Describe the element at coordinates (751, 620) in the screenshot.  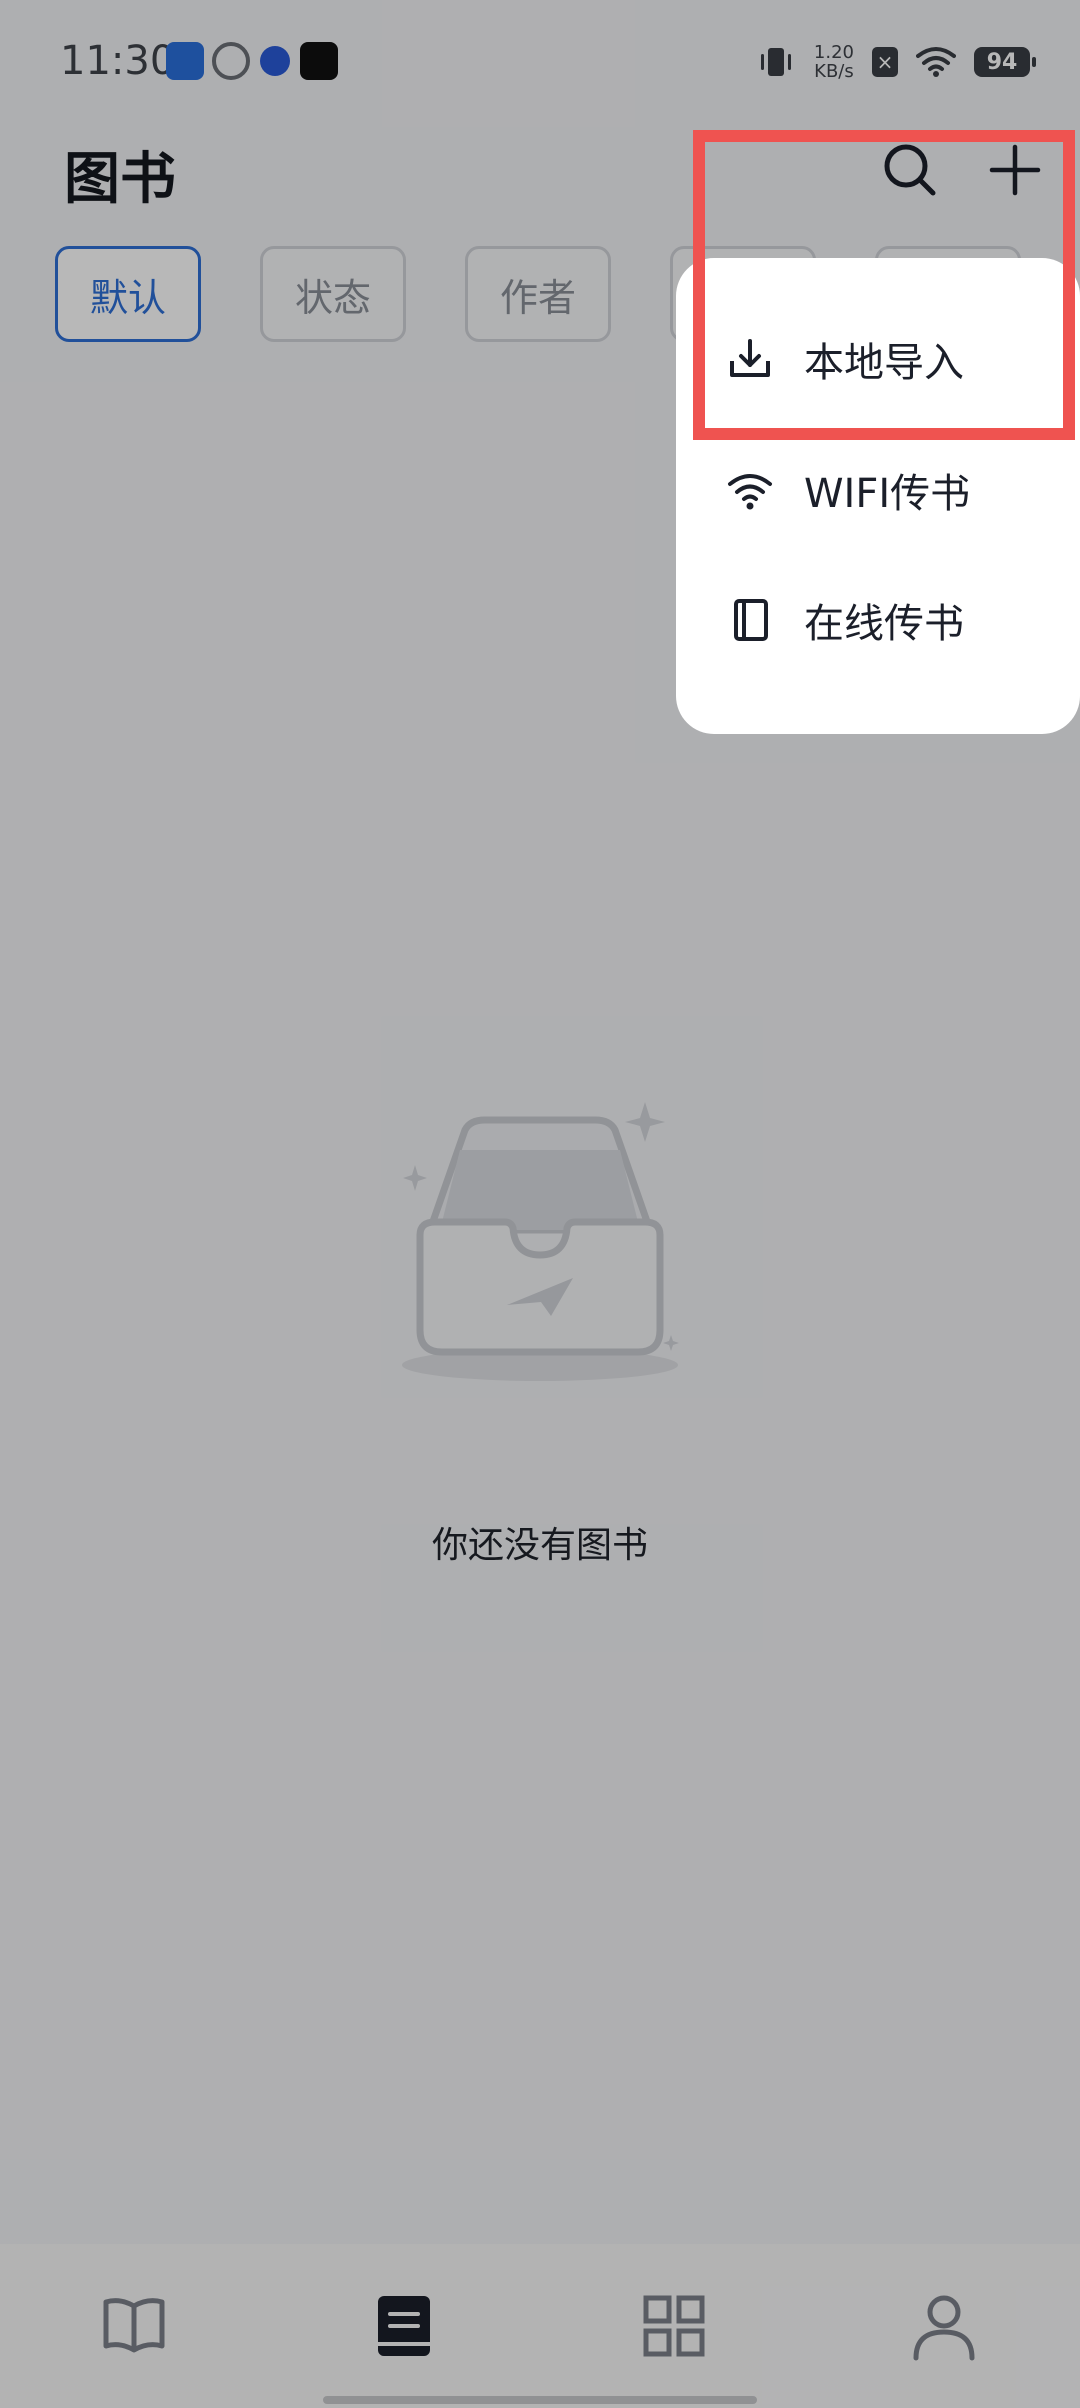
I see `book-icon` at that location.